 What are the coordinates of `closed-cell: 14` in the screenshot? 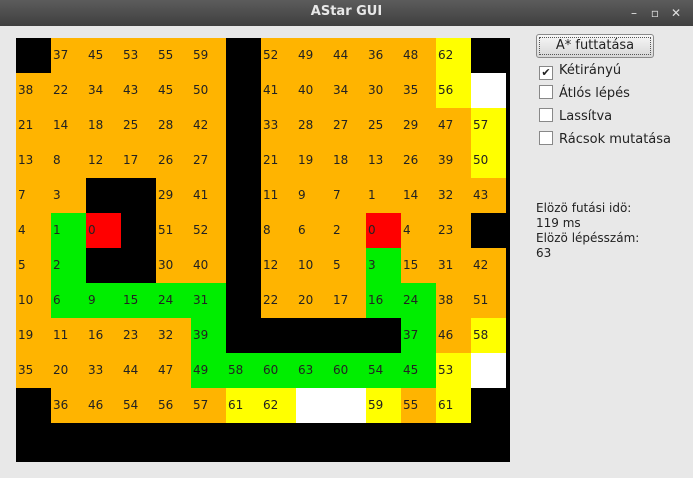 It's located at (68, 125).